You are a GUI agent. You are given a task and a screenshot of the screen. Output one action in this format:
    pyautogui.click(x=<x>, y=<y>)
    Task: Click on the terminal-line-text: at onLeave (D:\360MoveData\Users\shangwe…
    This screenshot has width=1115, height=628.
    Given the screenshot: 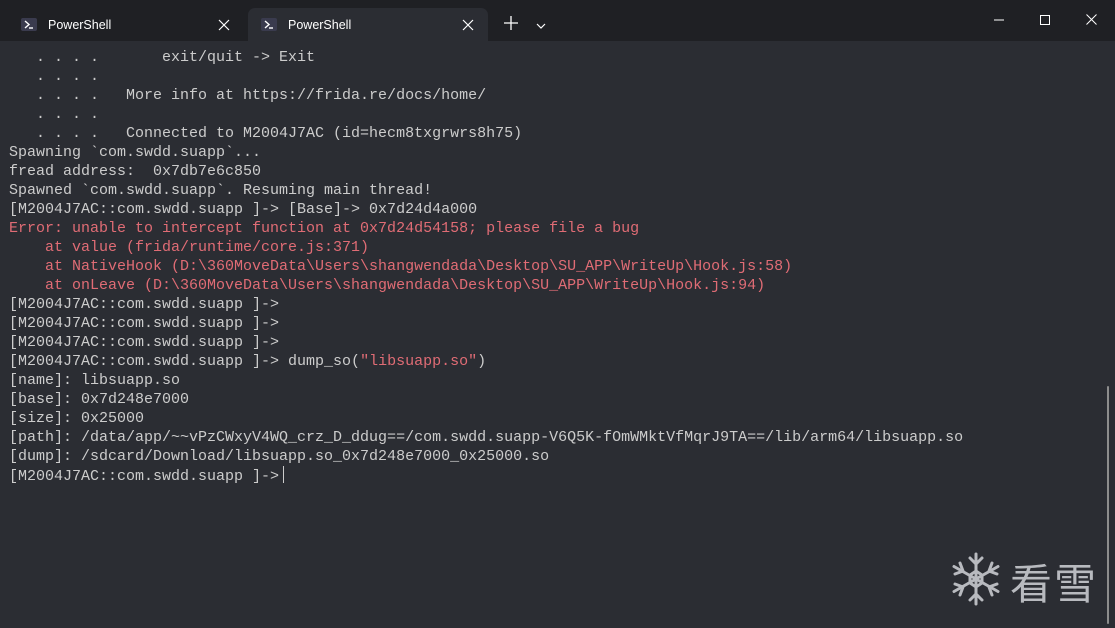 What is the action you would take?
    pyautogui.click(x=387, y=285)
    